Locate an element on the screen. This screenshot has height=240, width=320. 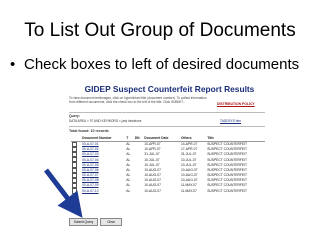
title-cell: SUSPECT COUNTERFEIT is located at coordinates (227, 190).